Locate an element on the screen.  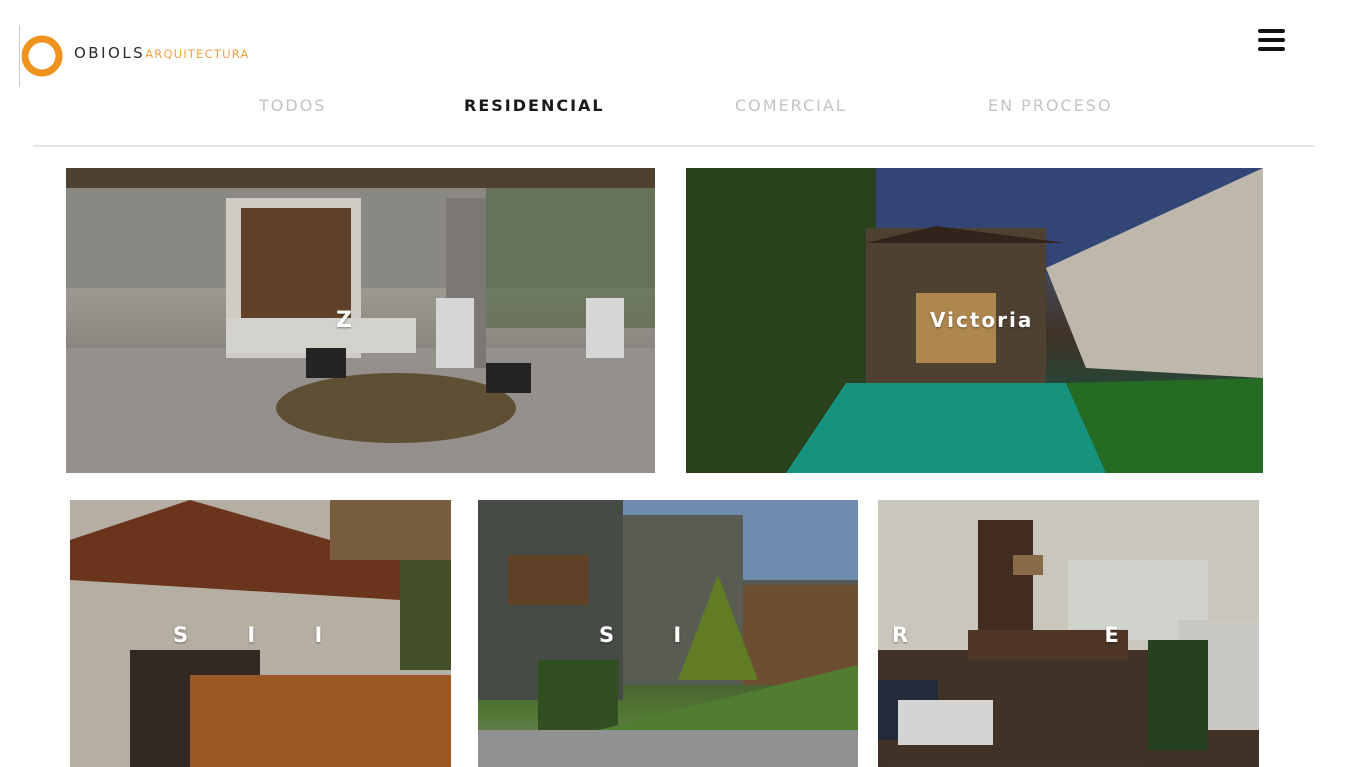
brand-name-main: OBIOLS is located at coordinates (110, 53).